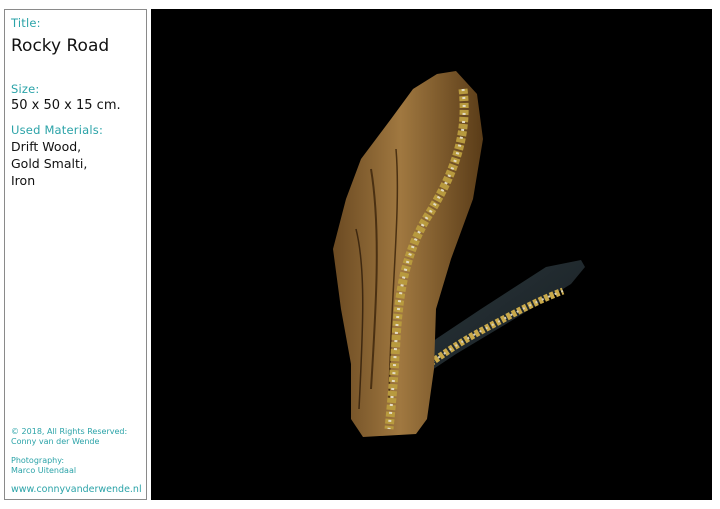 The width and height of the screenshot is (720, 509). Describe the element at coordinates (55, 441) in the screenshot. I see `copyright-owner: Conny van der Wende` at that location.